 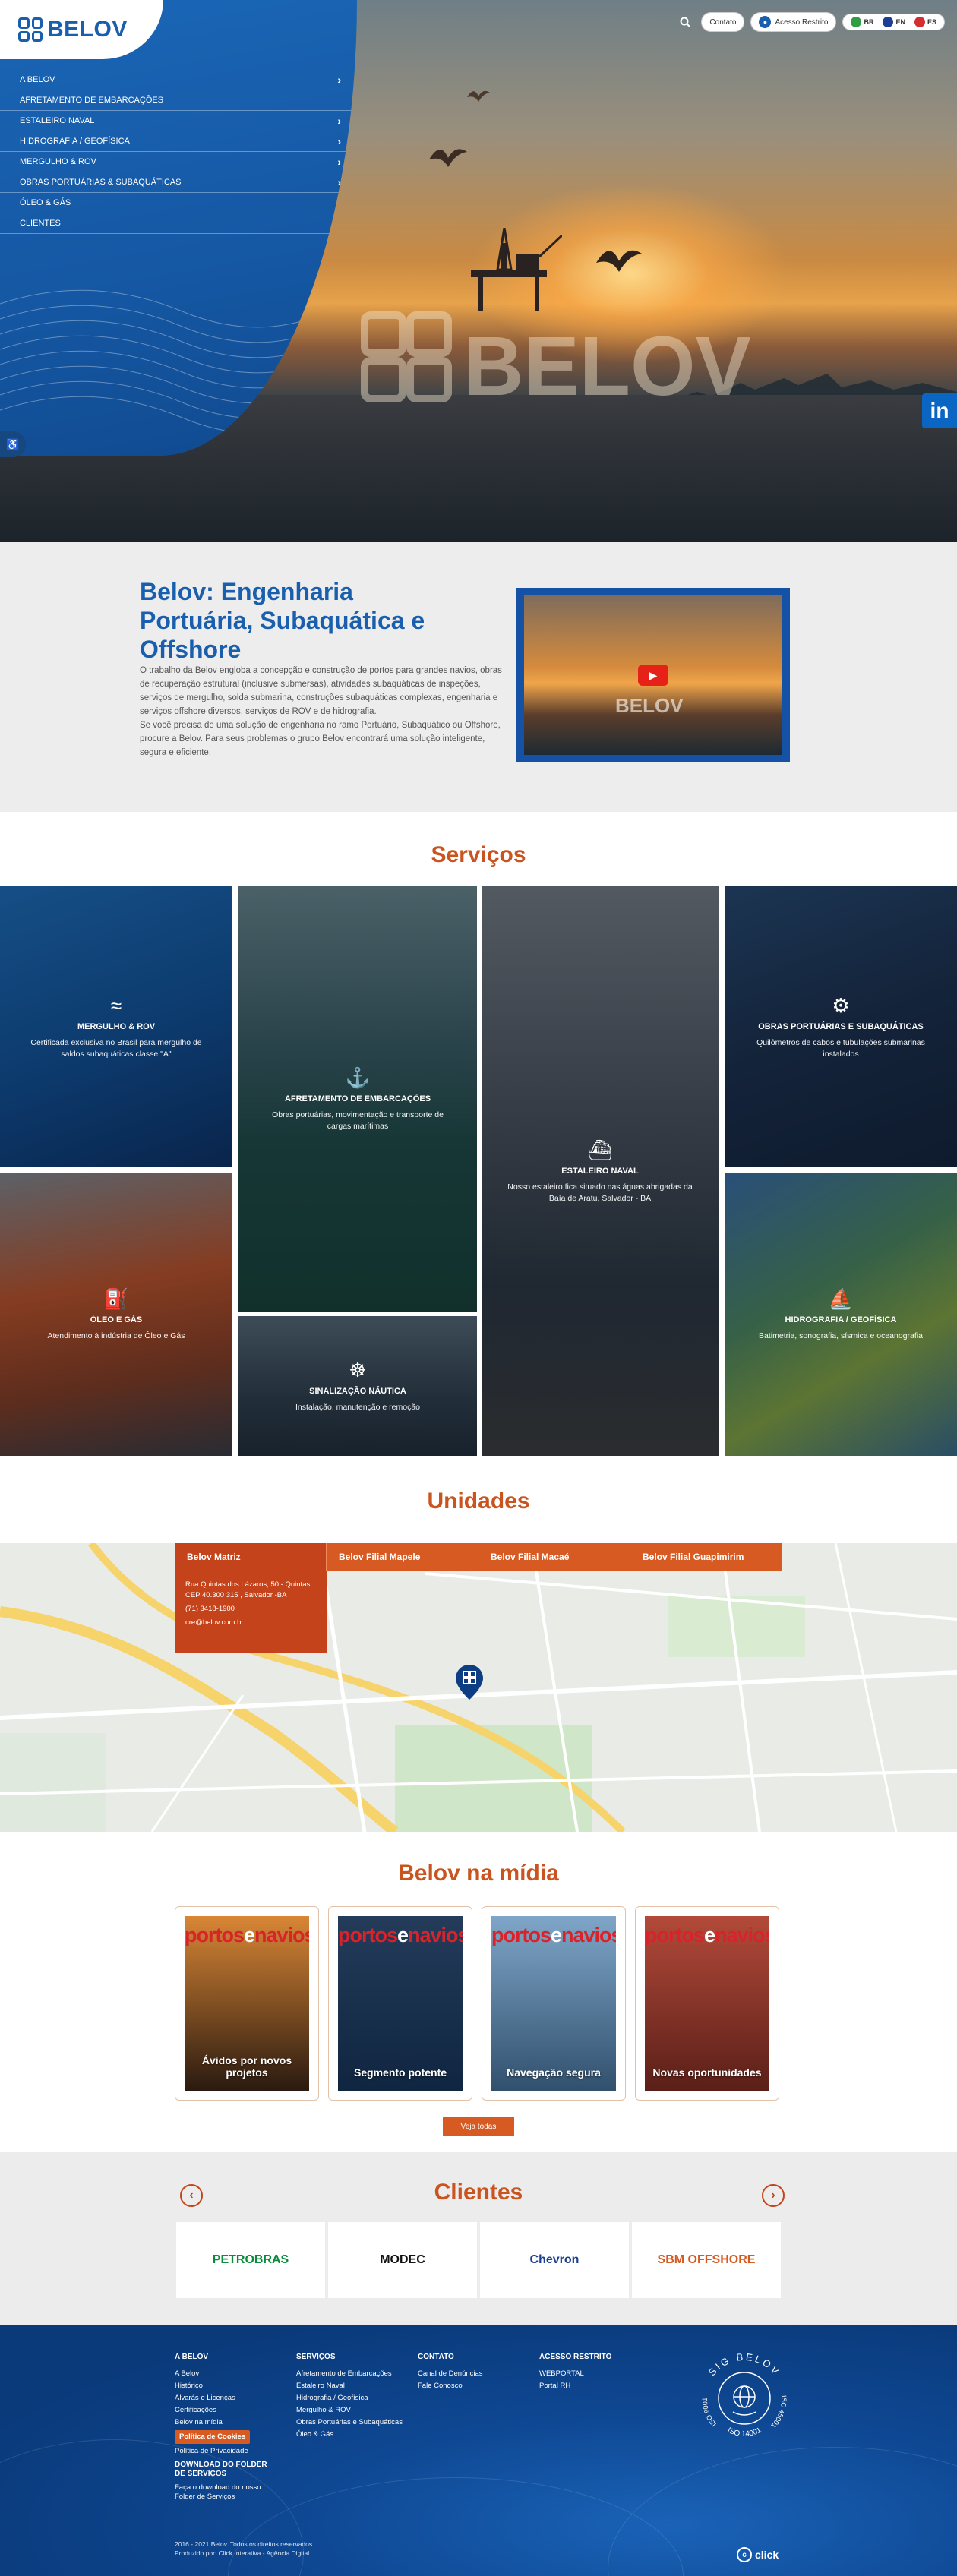 I want to click on next-arrow-icon: ›, so click(x=773, y=2195).